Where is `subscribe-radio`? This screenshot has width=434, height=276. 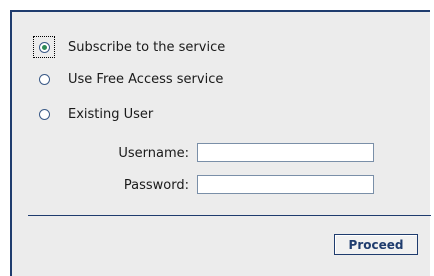 subscribe-radio is located at coordinates (44, 47).